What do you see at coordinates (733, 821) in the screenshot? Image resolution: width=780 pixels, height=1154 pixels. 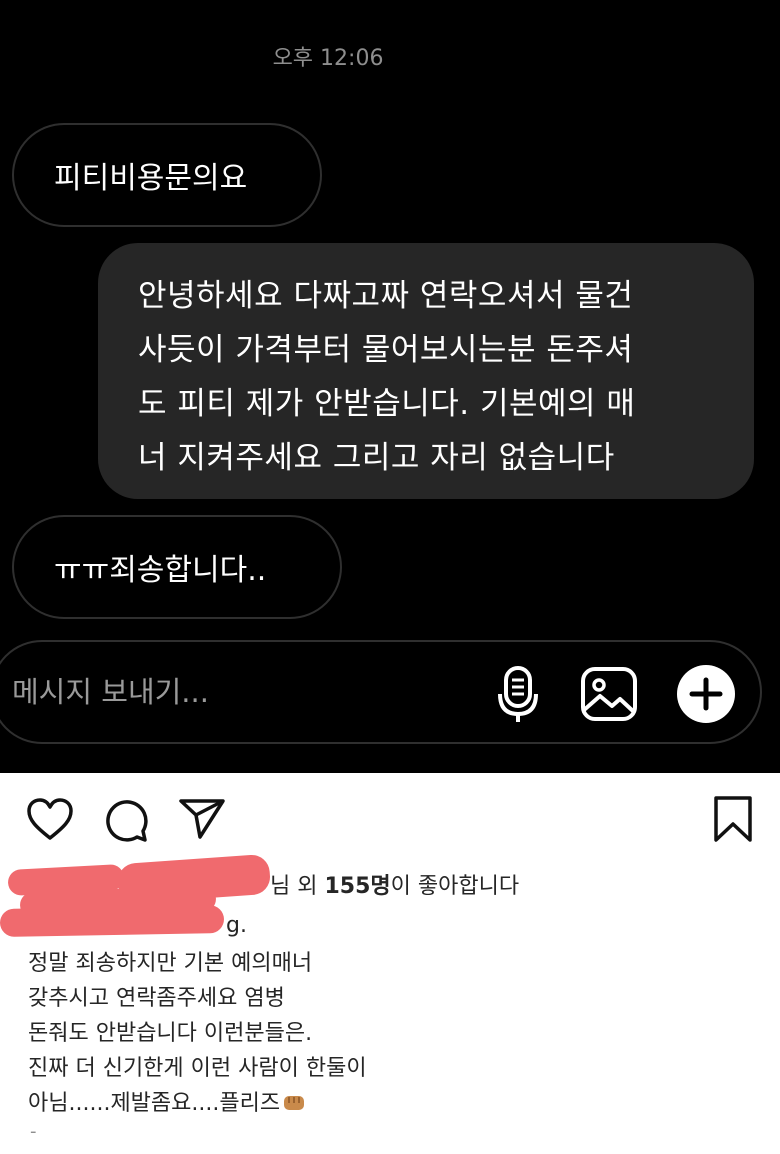 I see `bookmark-icon` at bounding box center [733, 821].